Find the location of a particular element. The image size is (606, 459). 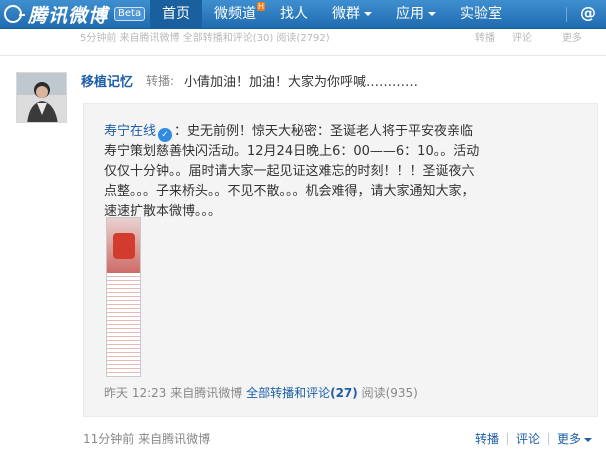

previous-retweet-link: 转播 is located at coordinates (485, 36).